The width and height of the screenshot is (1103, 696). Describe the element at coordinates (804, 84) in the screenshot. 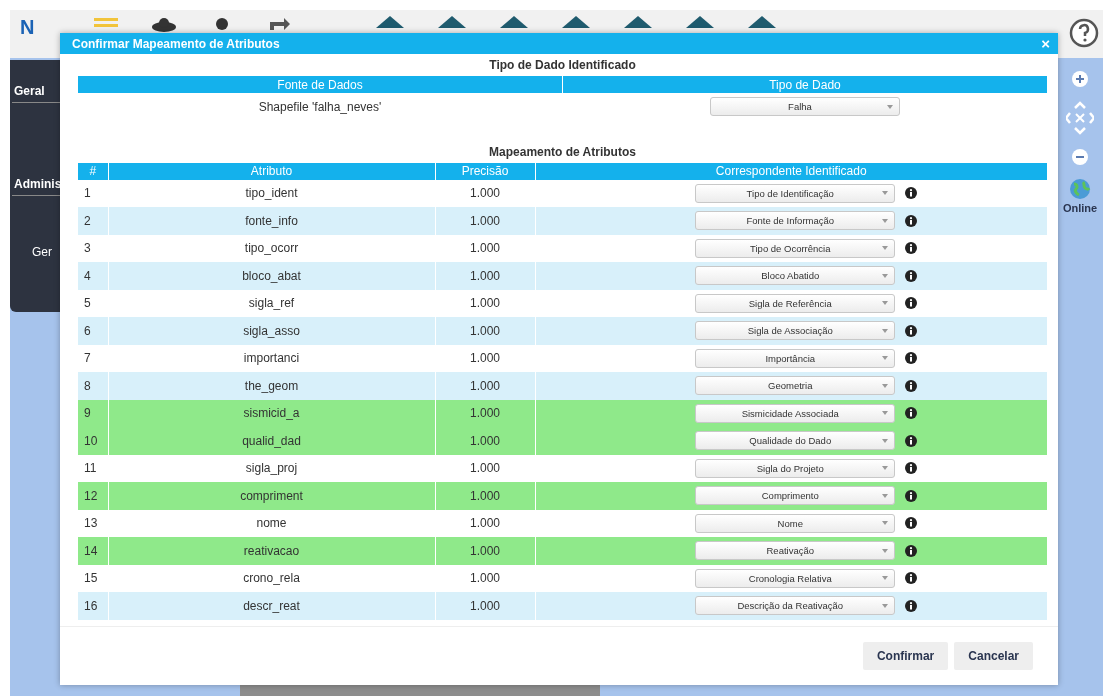

I see `column-header: Tipo de Dado` at that location.